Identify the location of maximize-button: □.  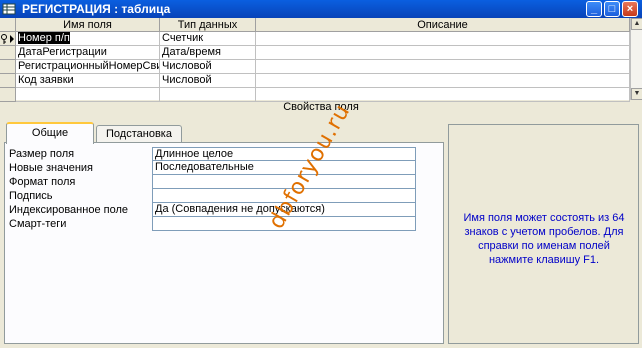
(612, 9).